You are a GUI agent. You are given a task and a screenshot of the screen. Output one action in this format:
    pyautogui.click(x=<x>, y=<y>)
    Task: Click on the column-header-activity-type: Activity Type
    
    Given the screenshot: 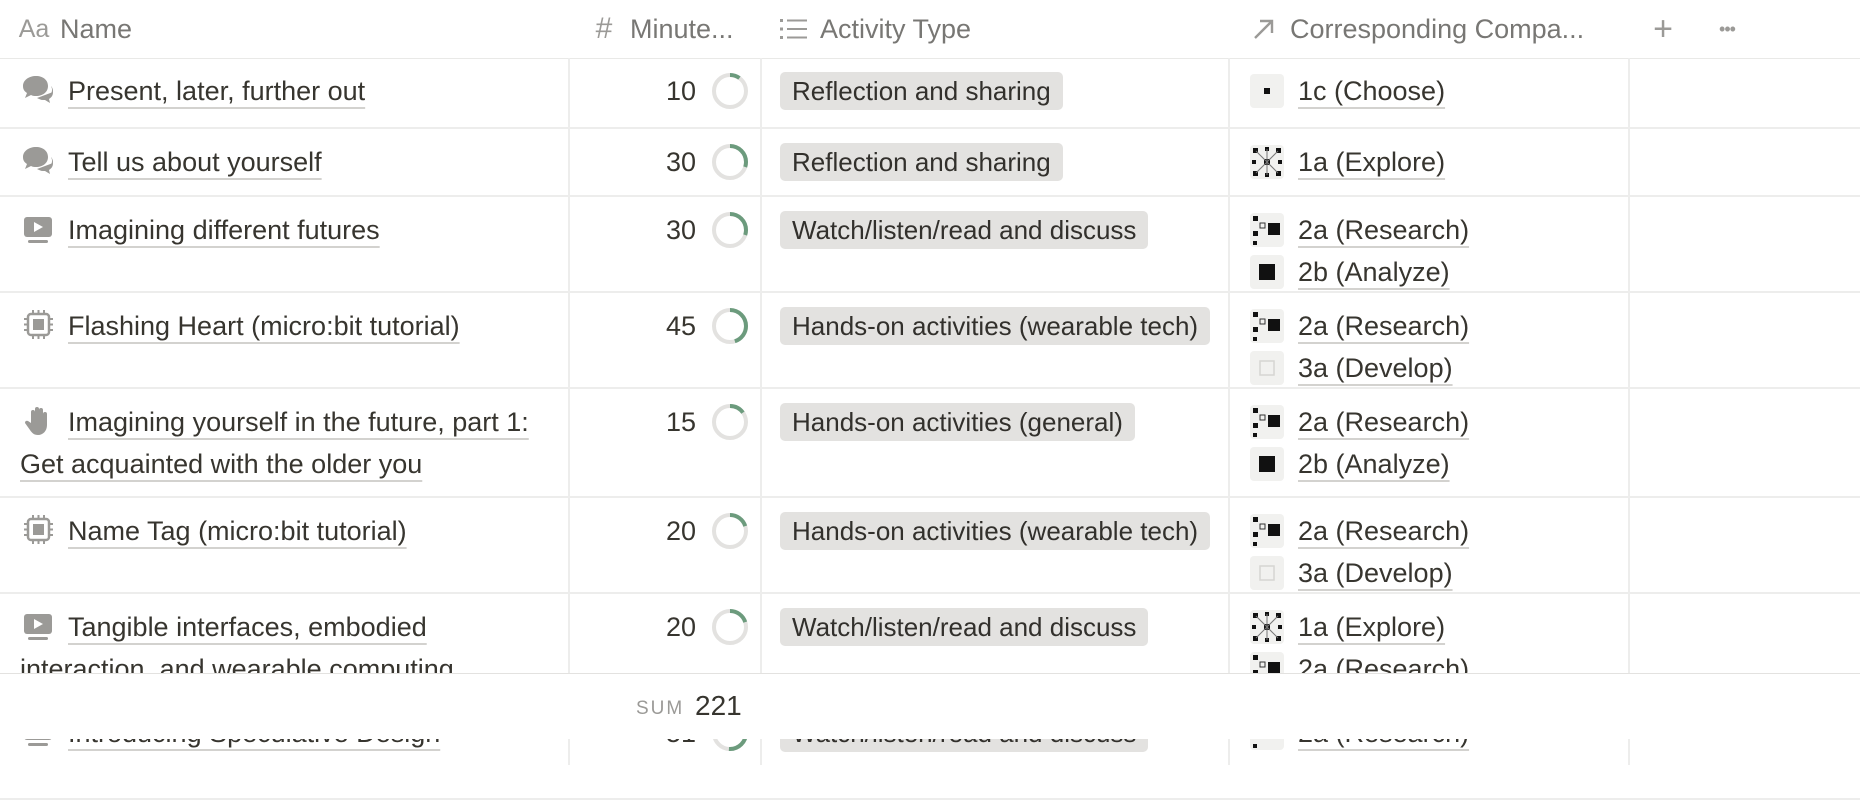 What is the action you would take?
    pyautogui.click(x=998, y=29)
    